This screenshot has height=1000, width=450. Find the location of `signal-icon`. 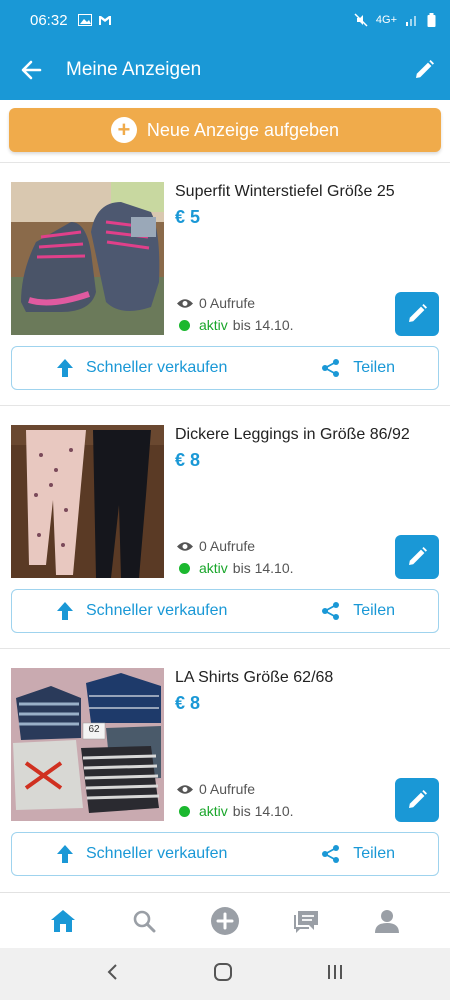

signal-icon is located at coordinates (411, 21).